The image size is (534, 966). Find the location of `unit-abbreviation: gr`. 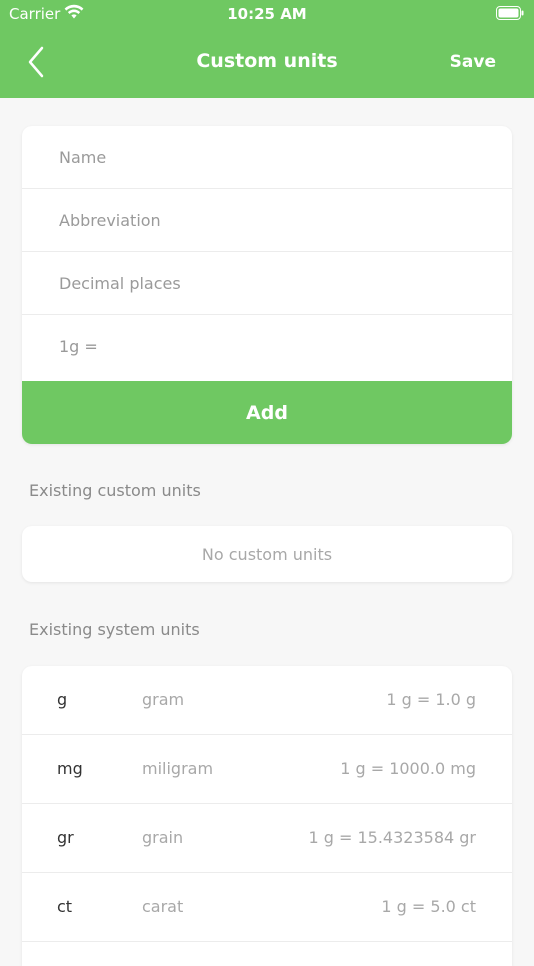

unit-abbreviation: gr is located at coordinates (65, 837).